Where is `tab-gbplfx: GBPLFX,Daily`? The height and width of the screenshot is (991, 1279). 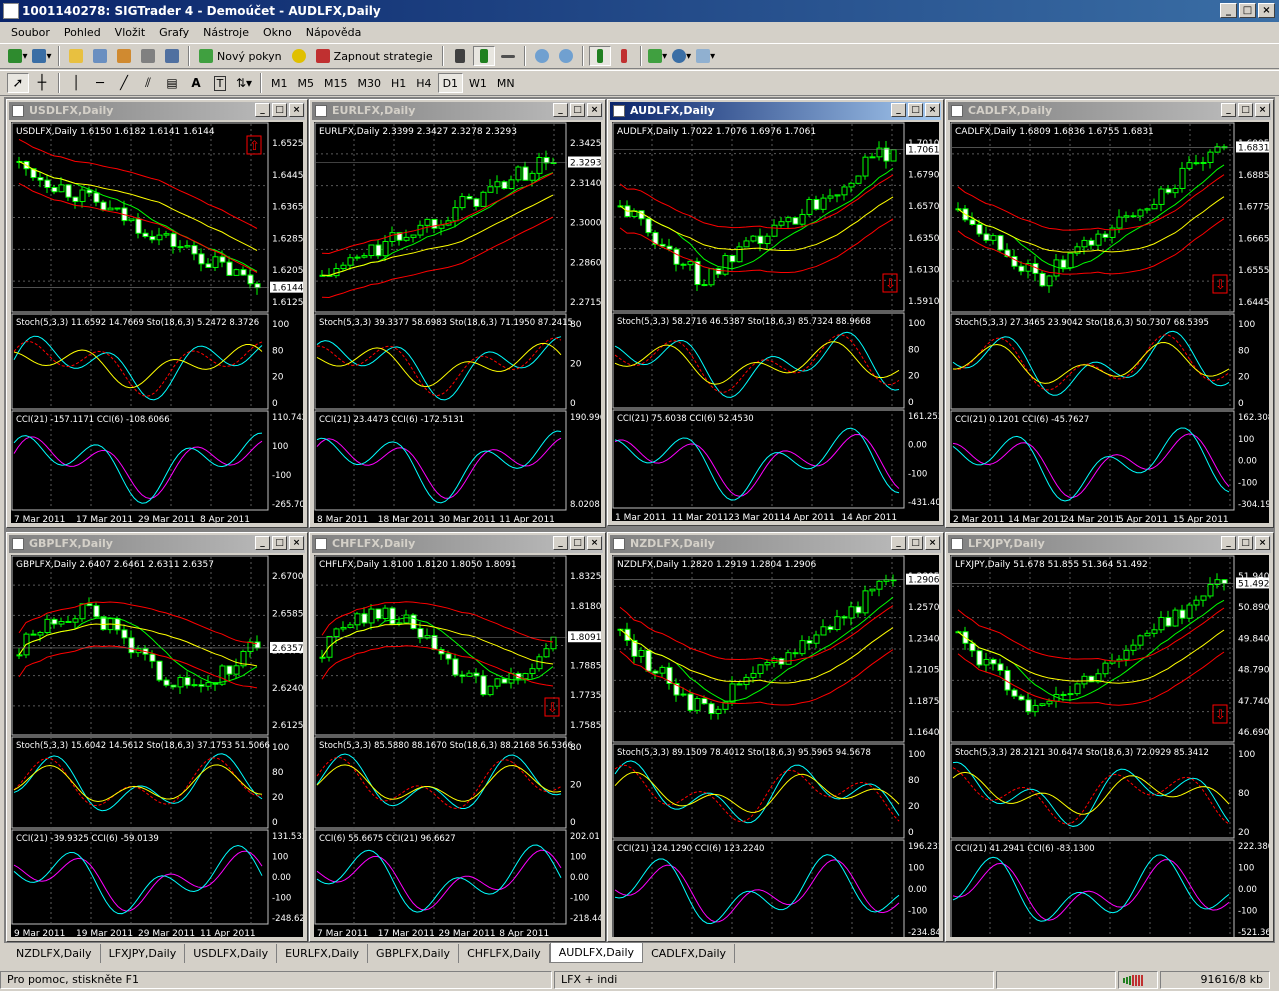
tab-gbplfx: GBPLFX,Daily is located at coordinates (414, 953).